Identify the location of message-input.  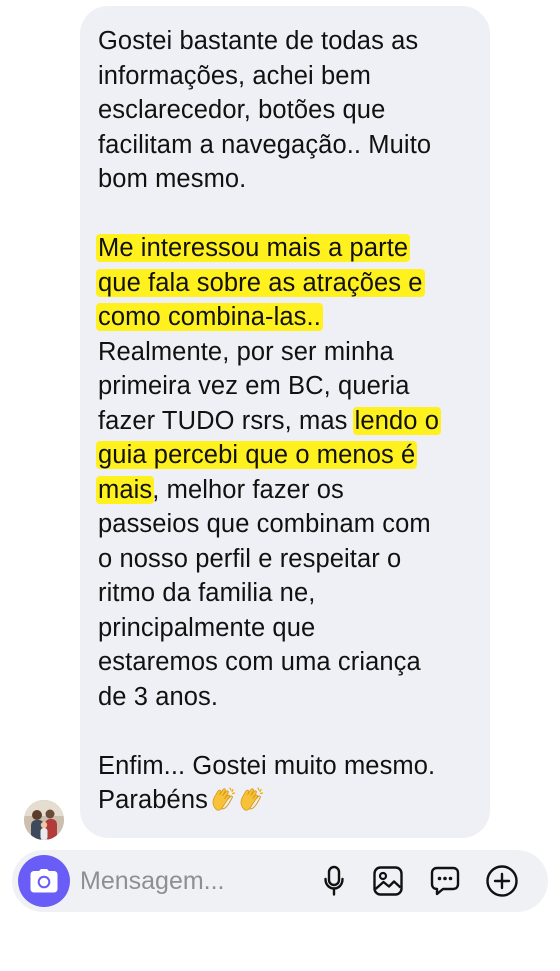
(190, 881).